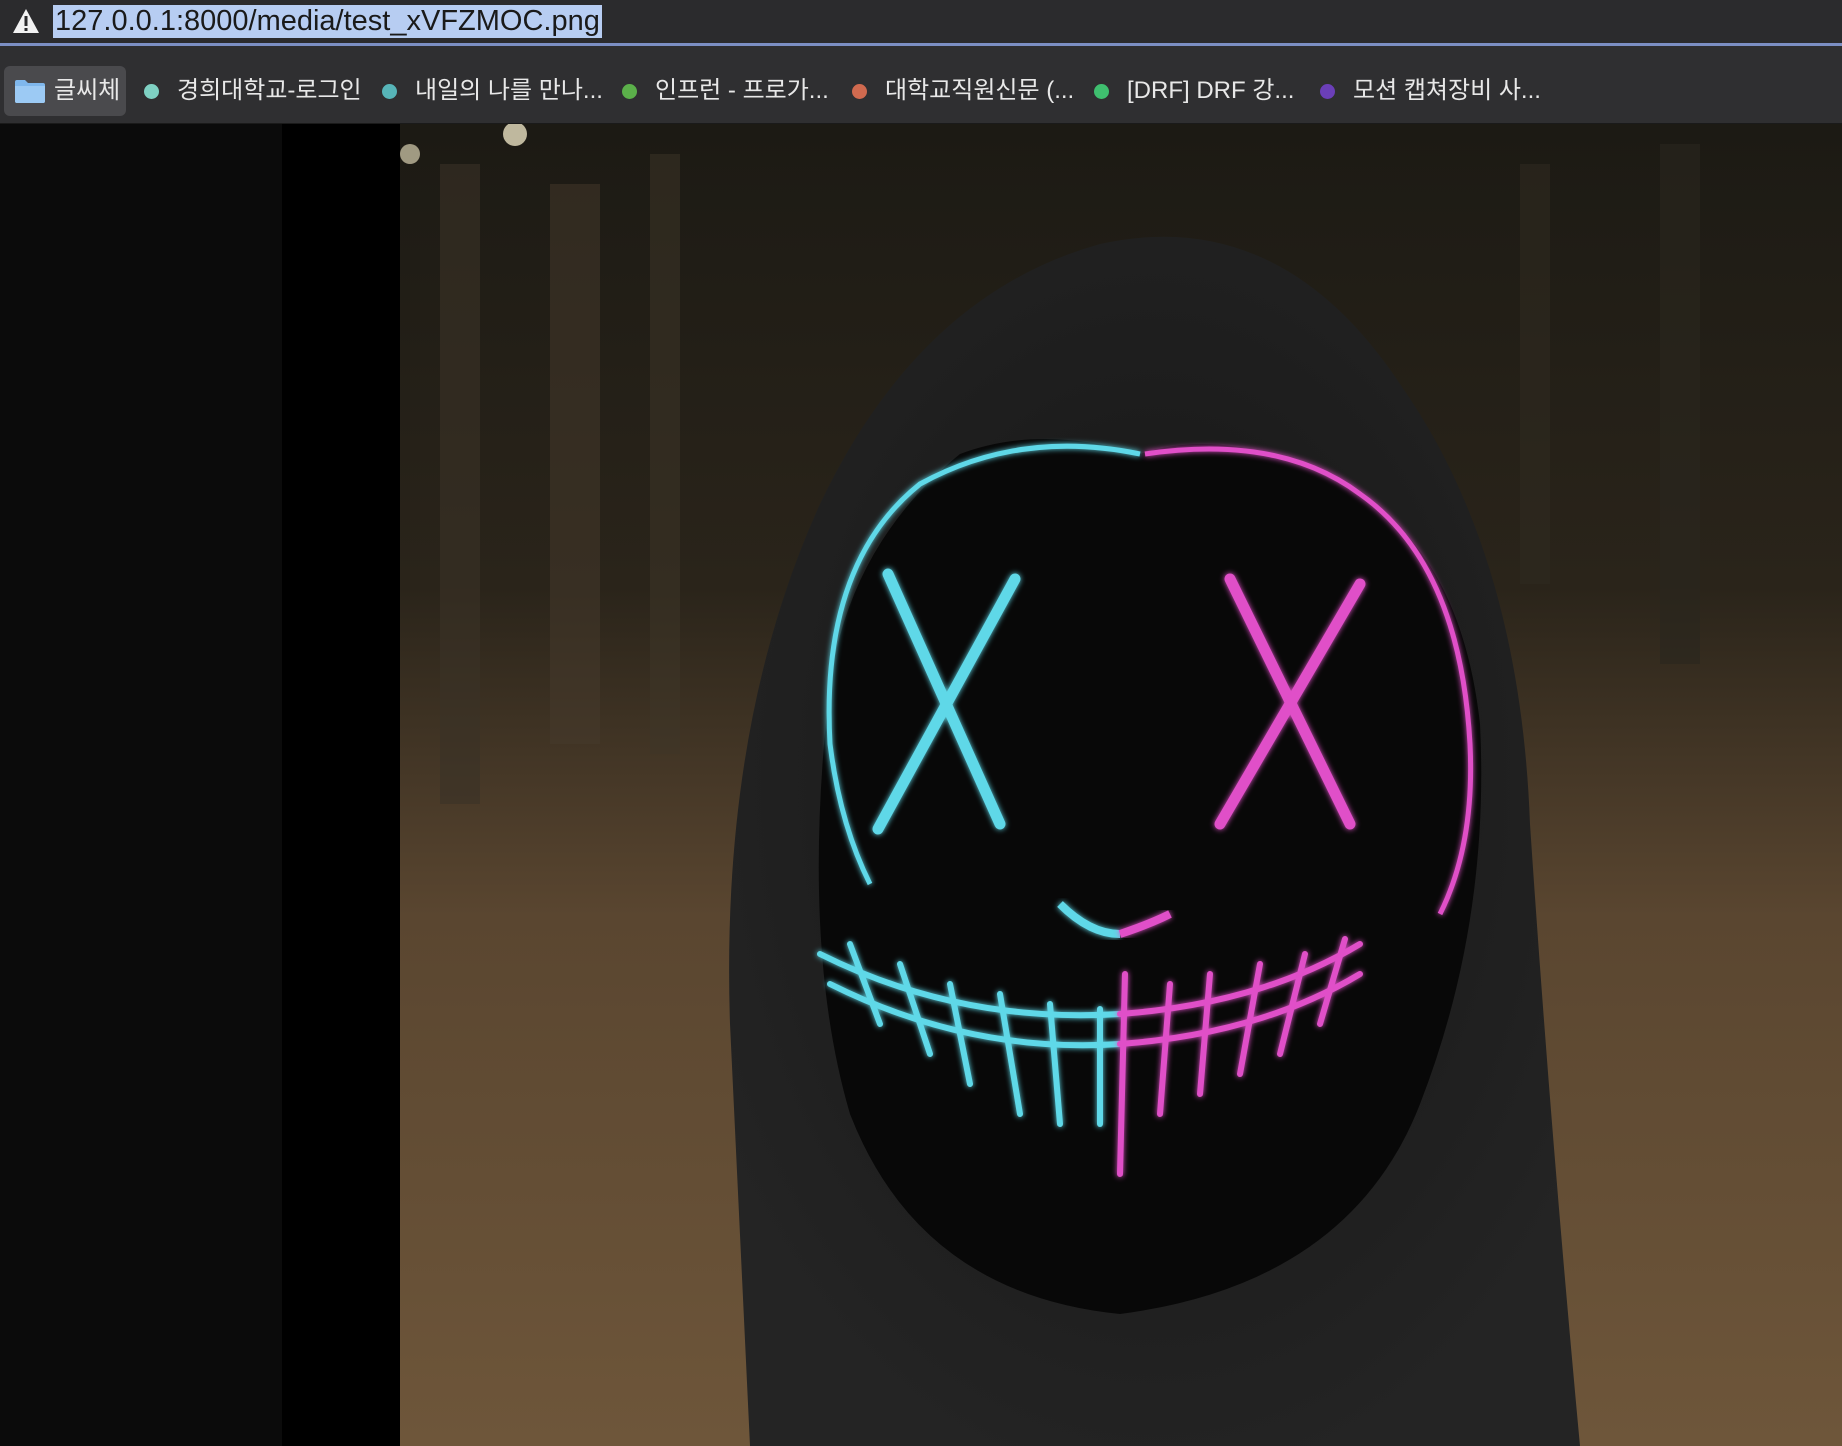 Image resolution: width=1842 pixels, height=1446 pixels. What do you see at coordinates (921, 23) in the screenshot?
I see `address-bar: 127.0.0.1:8000/media/test_xVFZMOC.png` at bounding box center [921, 23].